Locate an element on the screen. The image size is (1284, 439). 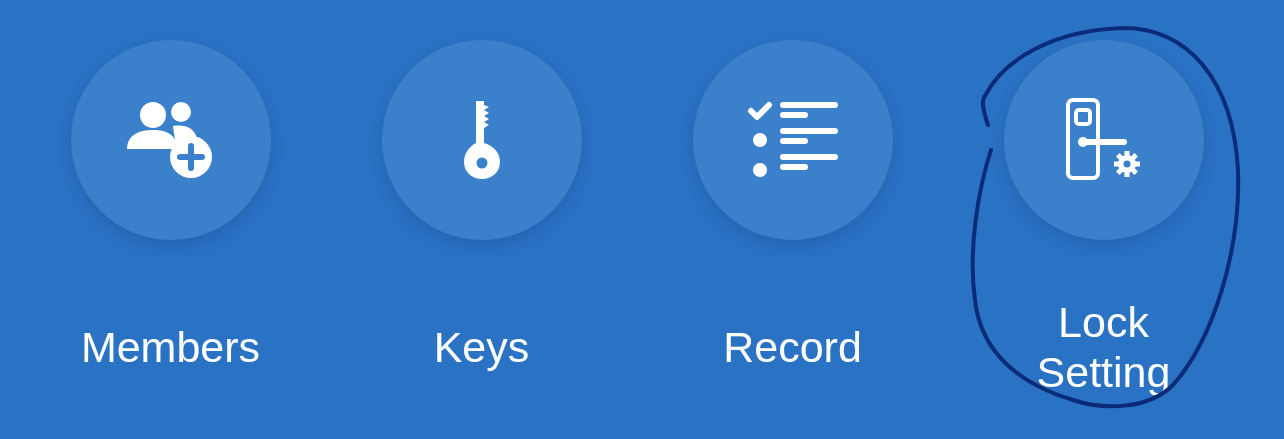
action-label: Record is located at coordinates (792, 347).